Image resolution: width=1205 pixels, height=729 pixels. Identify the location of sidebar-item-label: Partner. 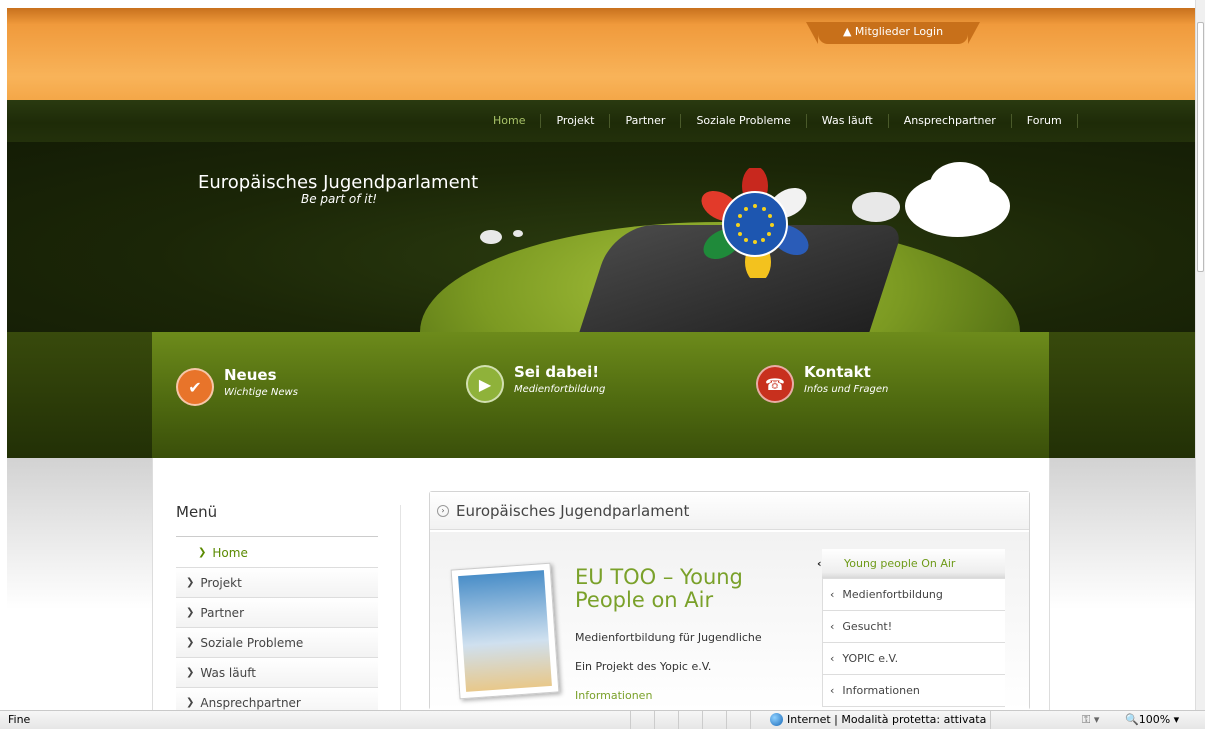
(222, 612).